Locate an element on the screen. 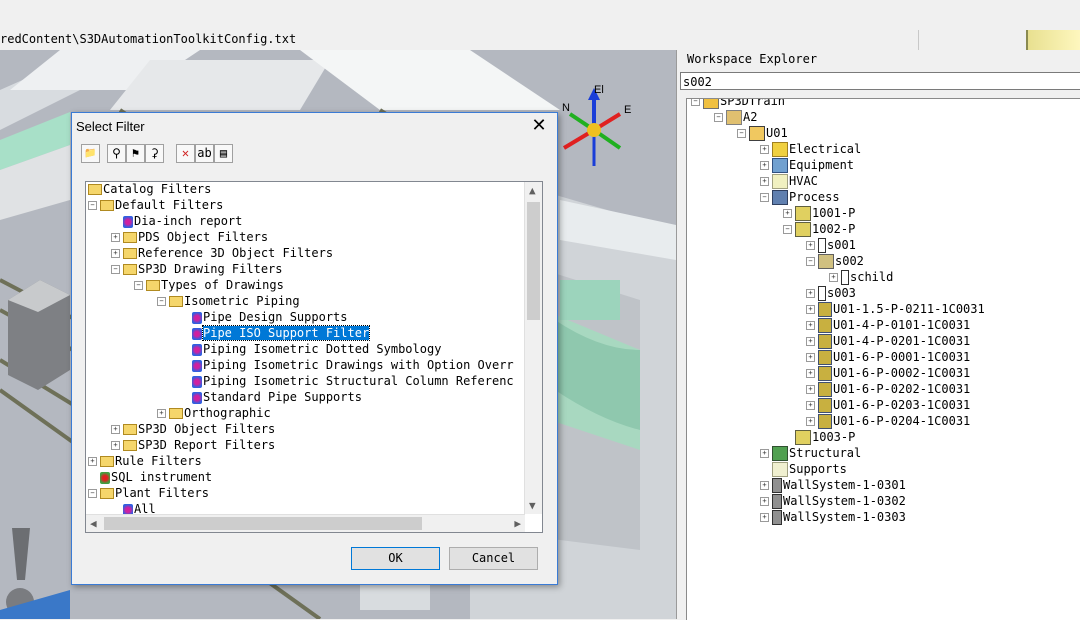 The image size is (1080, 620). dialog-tree-item: Standard Pipe Supports is located at coordinates (277, 397).